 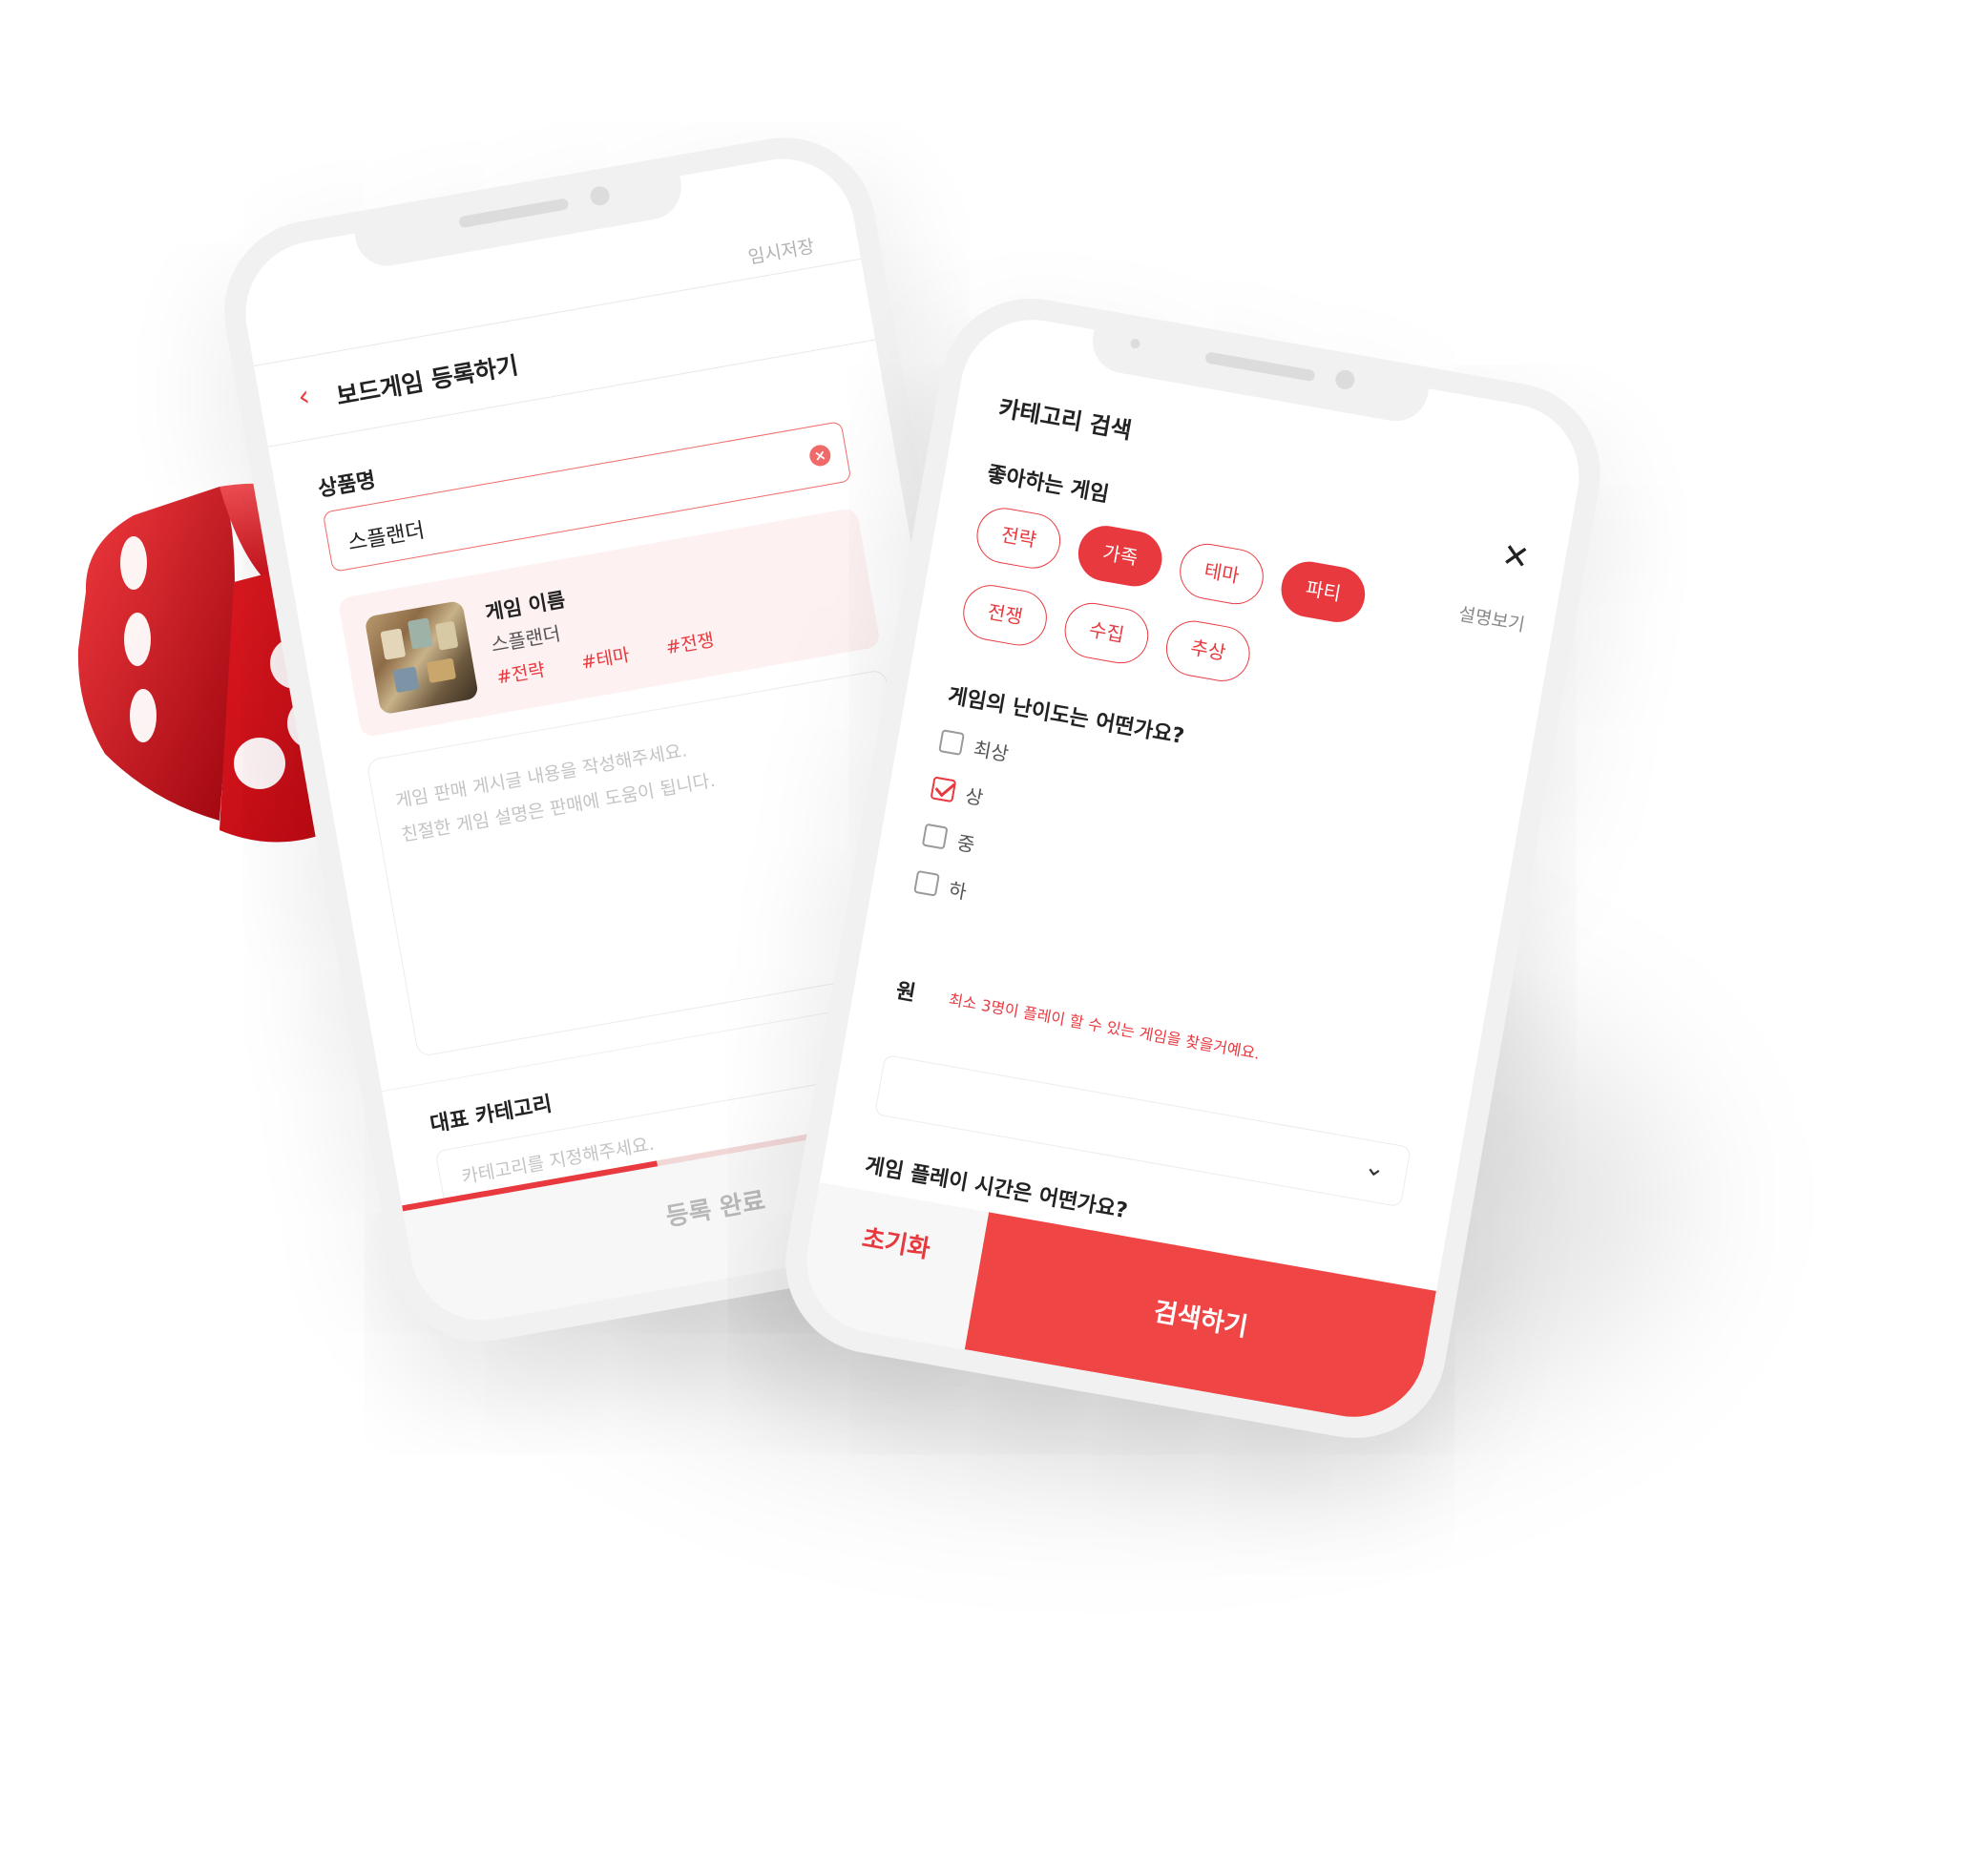 I want to click on favorite-game-label: 좋아하는 게임, so click(x=1048, y=485).